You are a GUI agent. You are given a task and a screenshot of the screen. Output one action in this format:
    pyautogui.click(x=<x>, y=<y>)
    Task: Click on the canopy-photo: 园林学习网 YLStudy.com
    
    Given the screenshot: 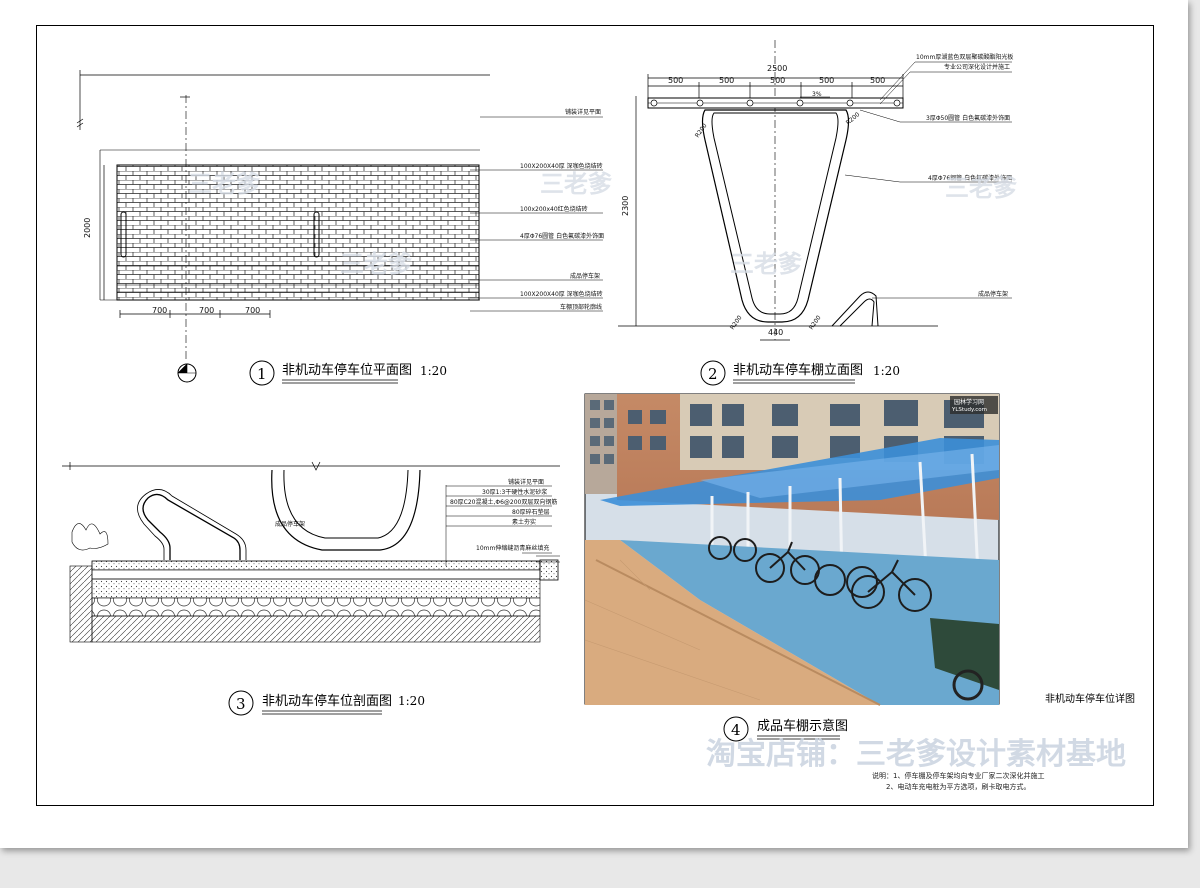 What is the action you would take?
    pyautogui.click(x=792, y=549)
    